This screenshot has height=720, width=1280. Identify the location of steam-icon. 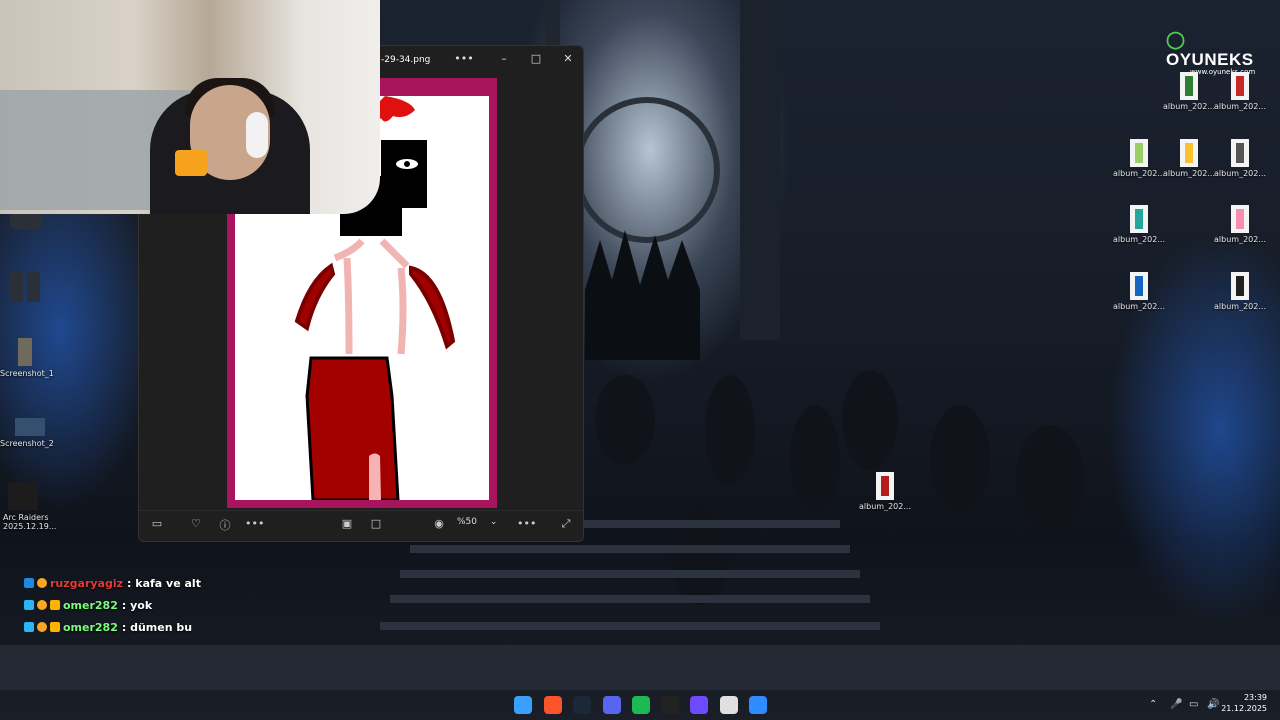
(582, 705).